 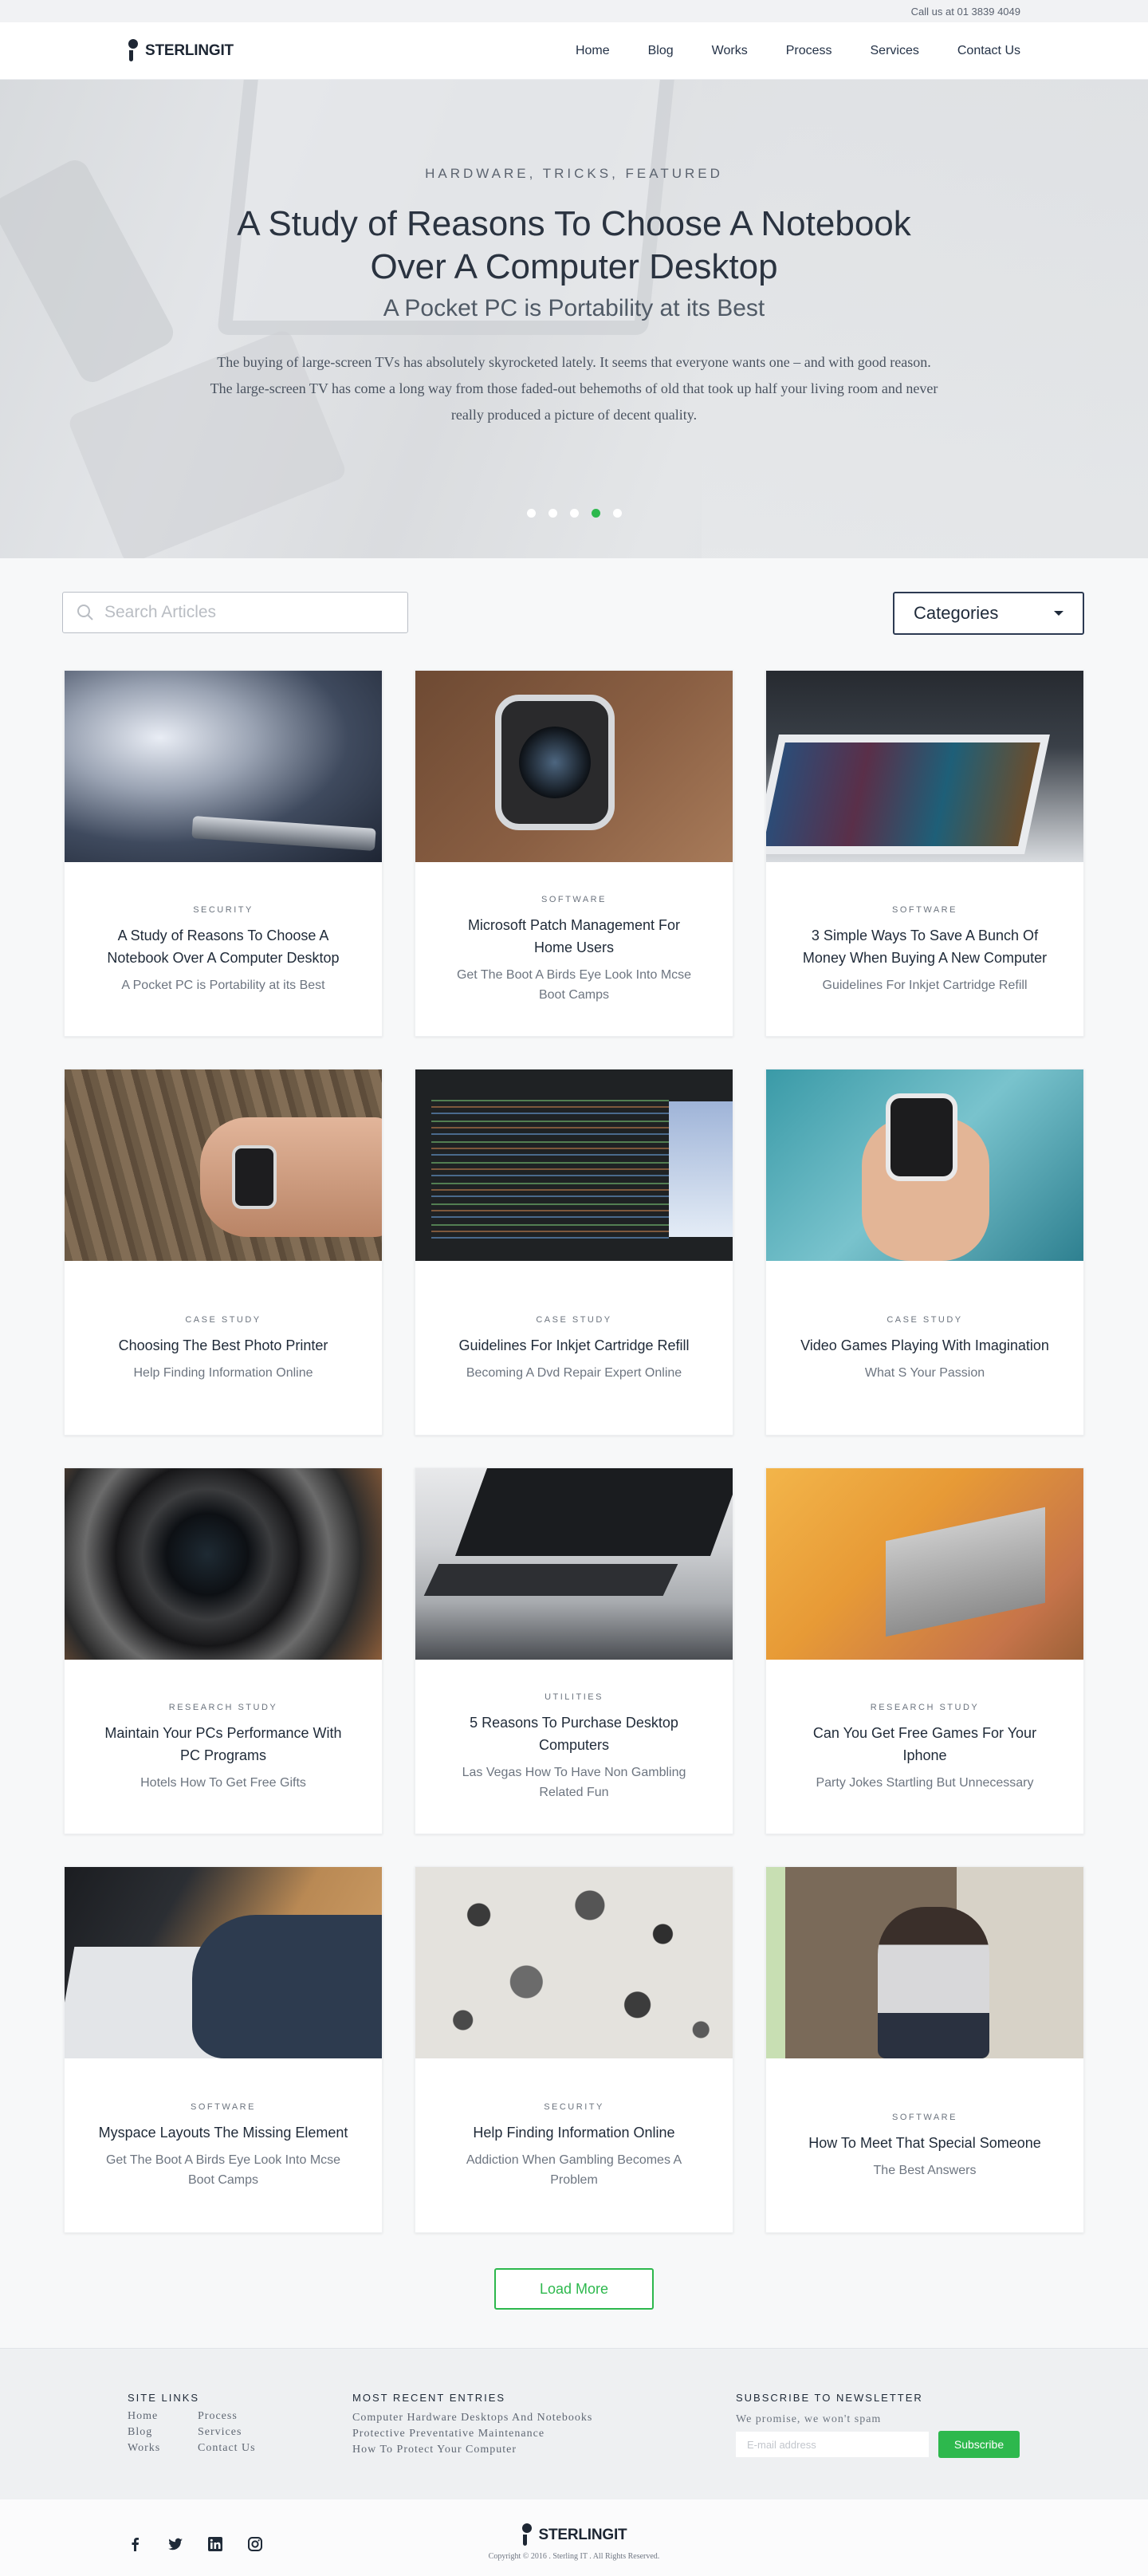 I want to click on footer-link-contact: Contact Us, so click(x=233, y=2450).